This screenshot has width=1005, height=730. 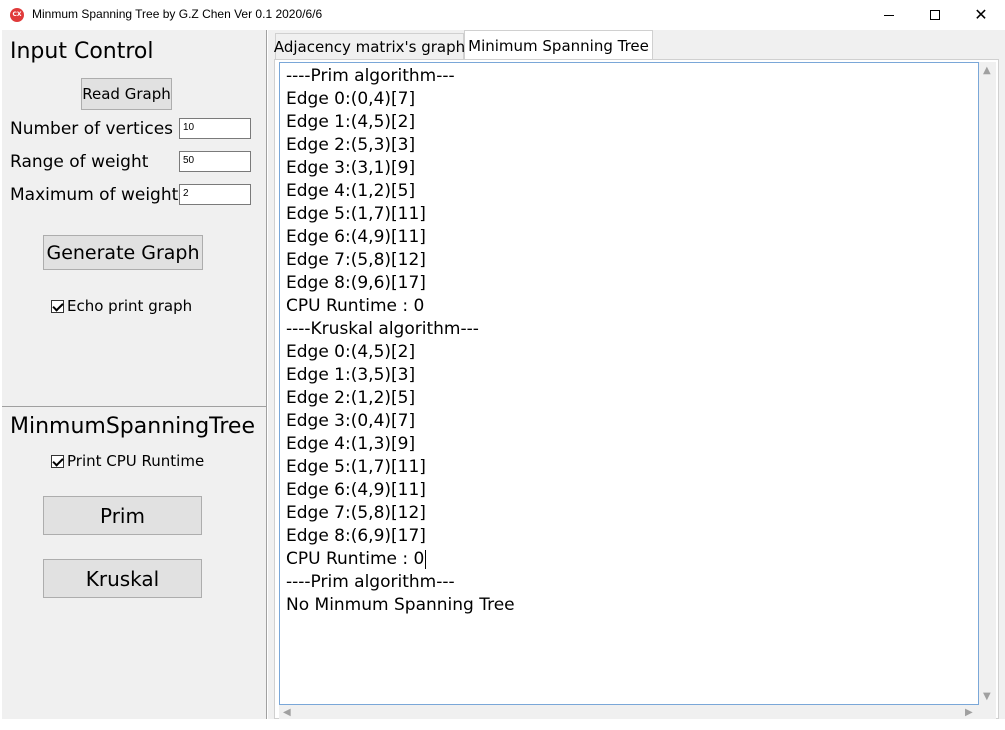 What do you see at coordinates (132, 426) in the screenshot?
I see `mst-control-title: MinmumSpanningTree` at bounding box center [132, 426].